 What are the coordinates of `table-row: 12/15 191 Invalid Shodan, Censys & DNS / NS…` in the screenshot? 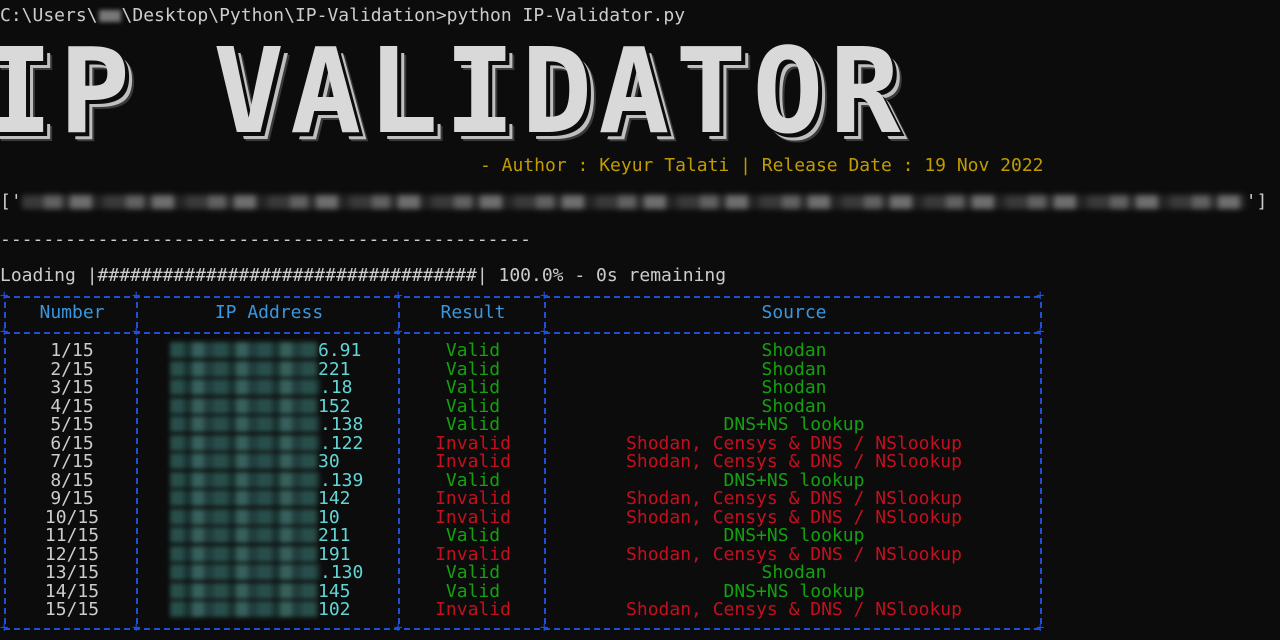 It's located at (522, 554).